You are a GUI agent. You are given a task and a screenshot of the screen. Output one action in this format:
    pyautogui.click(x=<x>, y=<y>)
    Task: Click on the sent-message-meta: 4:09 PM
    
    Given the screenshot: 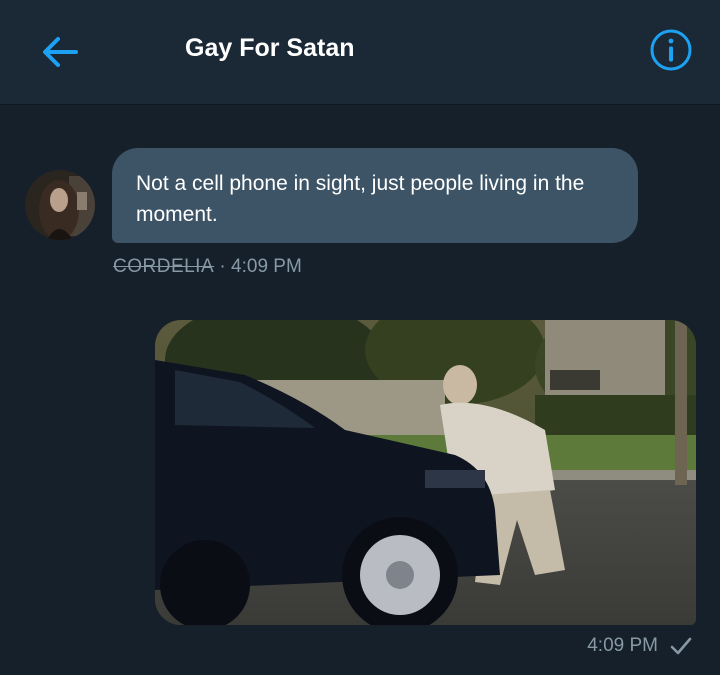 What is the action you would take?
    pyautogui.click(x=639, y=646)
    